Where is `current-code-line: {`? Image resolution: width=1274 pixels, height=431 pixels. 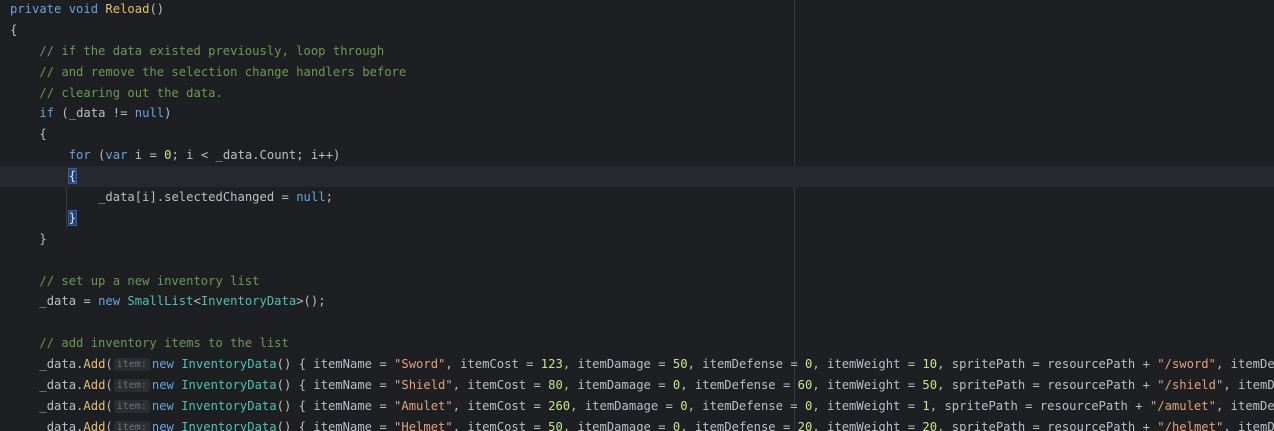 current-code-line: { is located at coordinates (637, 177).